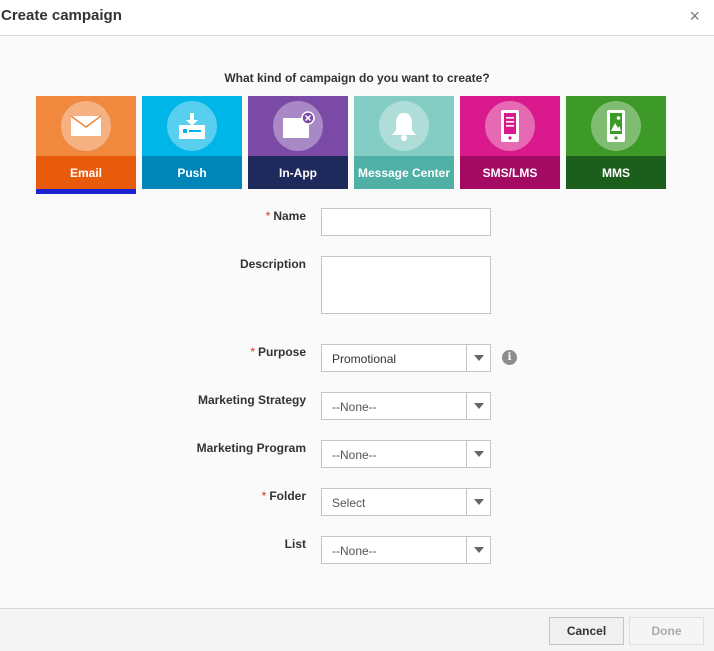 Image resolution: width=714 pixels, height=651 pixels. I want to click on cancel-button: Cancel, so click(586, 631).